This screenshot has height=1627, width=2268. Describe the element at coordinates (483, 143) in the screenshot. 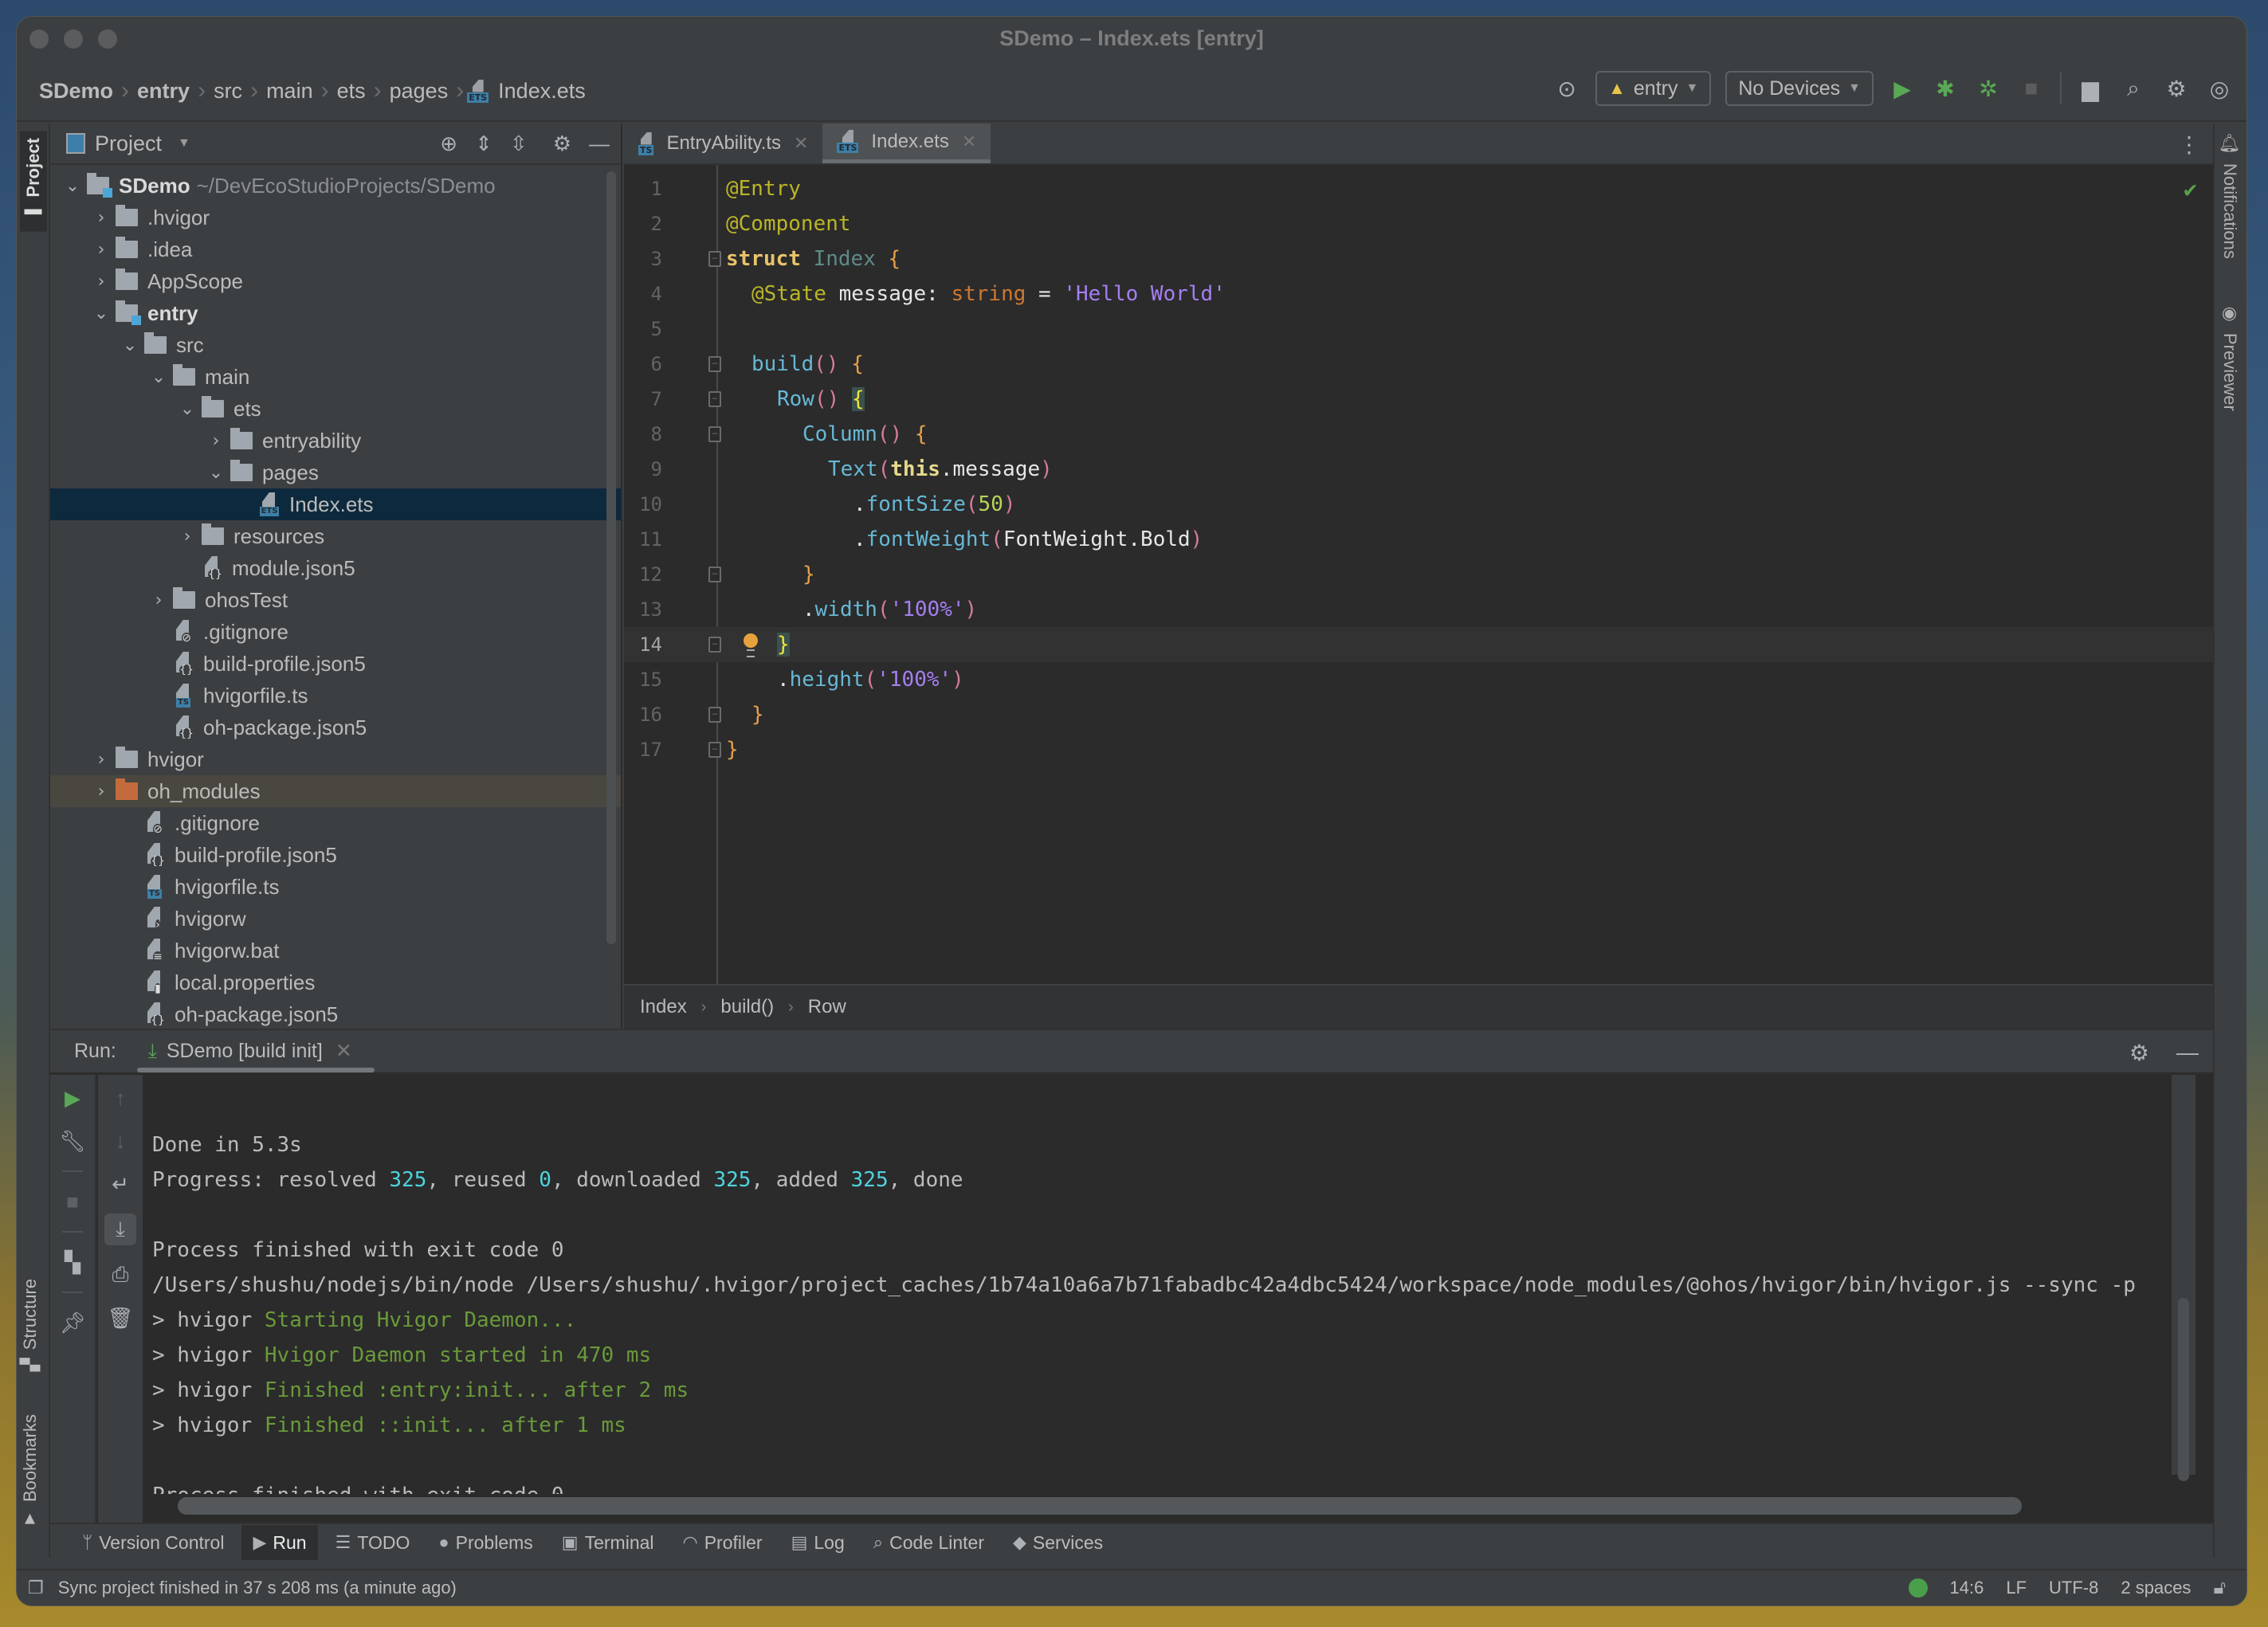

I see `expand-all-icon: ⇕` at that location.